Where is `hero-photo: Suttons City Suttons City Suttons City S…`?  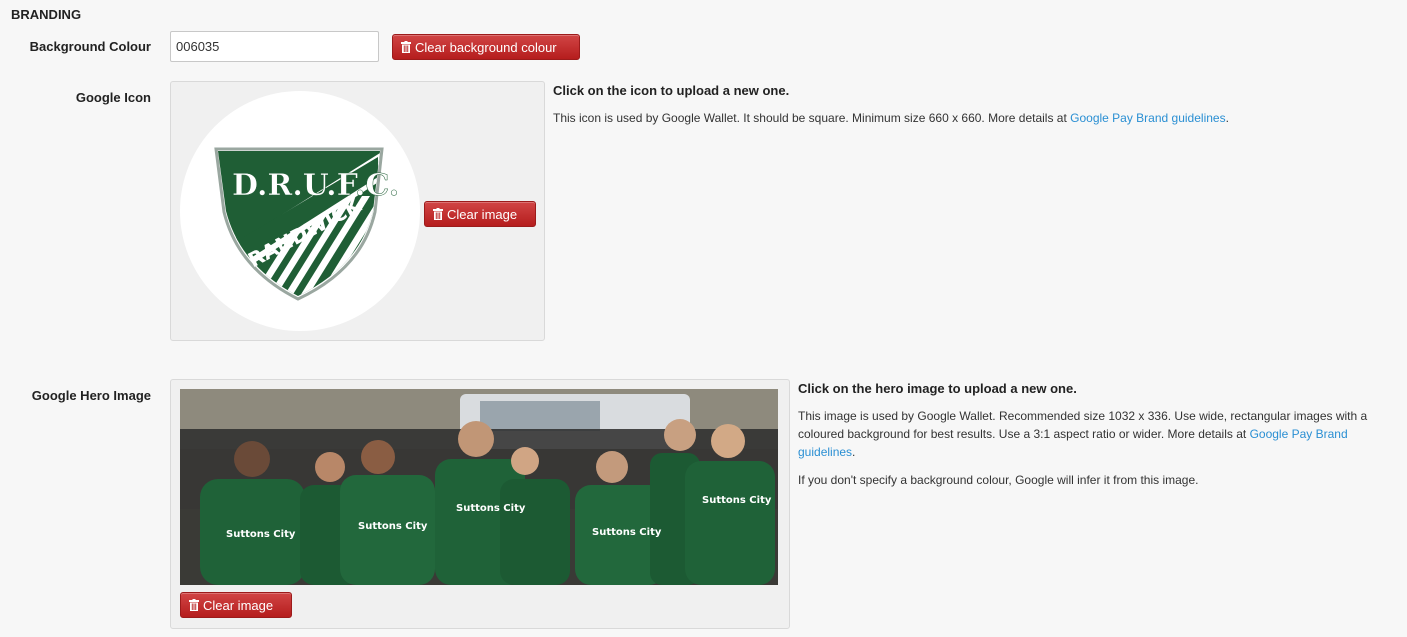
hero-photo: Suttons City Suttons City Suttons City S… is located at coordinates (479, 487).